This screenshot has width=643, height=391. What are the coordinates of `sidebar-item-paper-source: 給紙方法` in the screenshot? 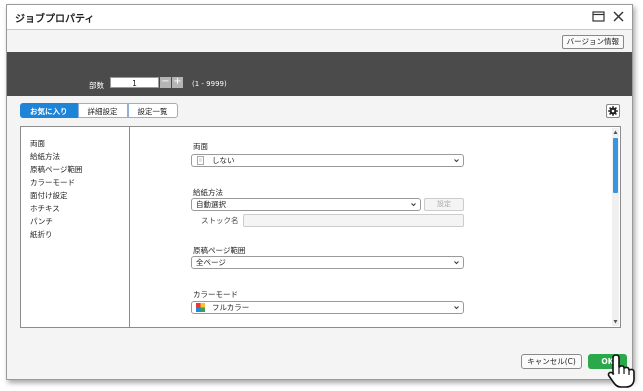 It's located at (45, 156).